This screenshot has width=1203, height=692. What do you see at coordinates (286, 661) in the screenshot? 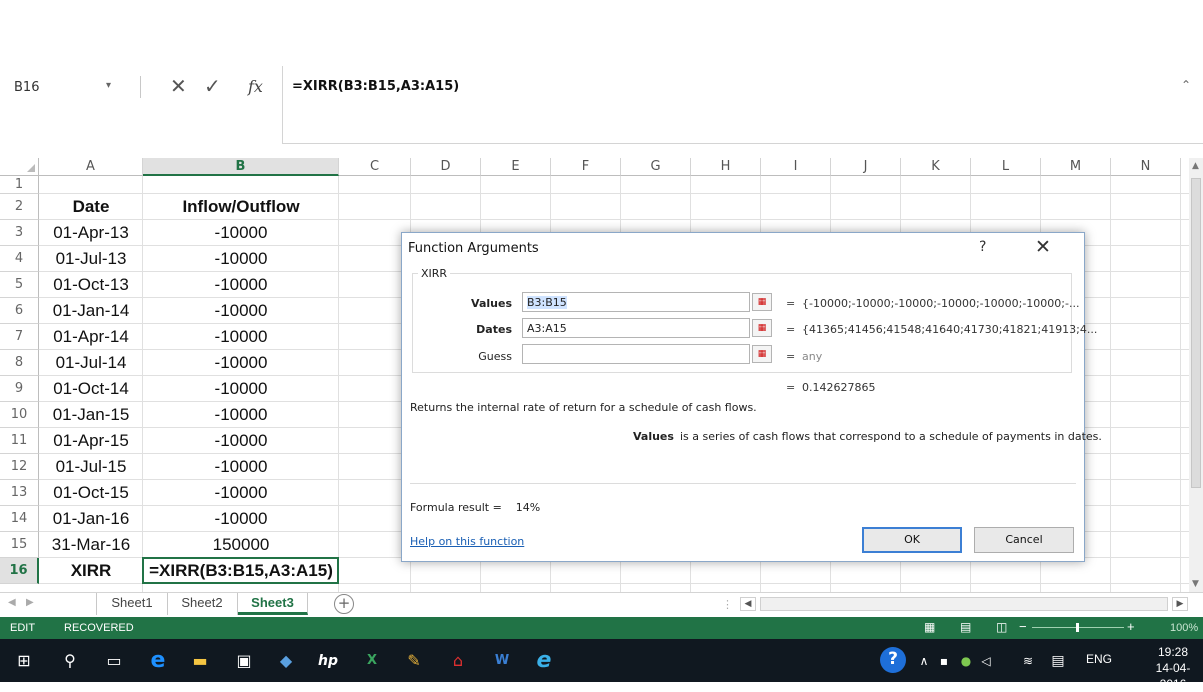
I see `app-icon: ◆` at bounding box center [286, 661].